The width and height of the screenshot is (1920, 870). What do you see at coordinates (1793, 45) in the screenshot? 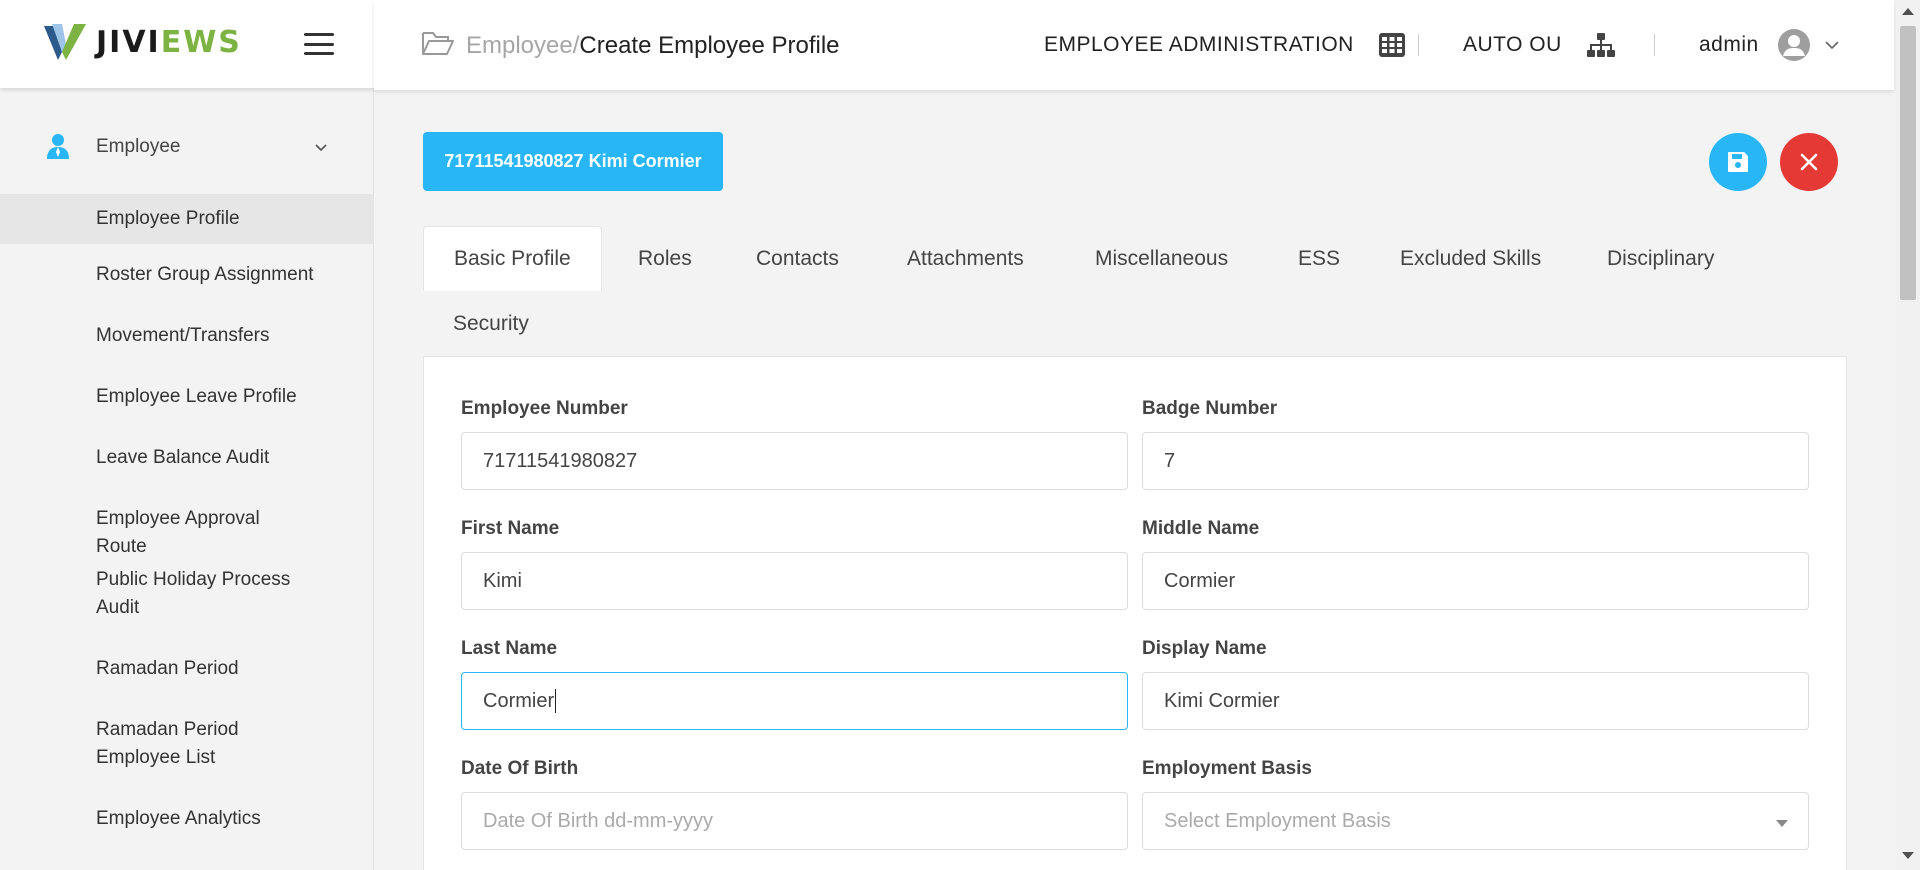
I see `user-avatar-icon` at bounding box center [1793, 45].